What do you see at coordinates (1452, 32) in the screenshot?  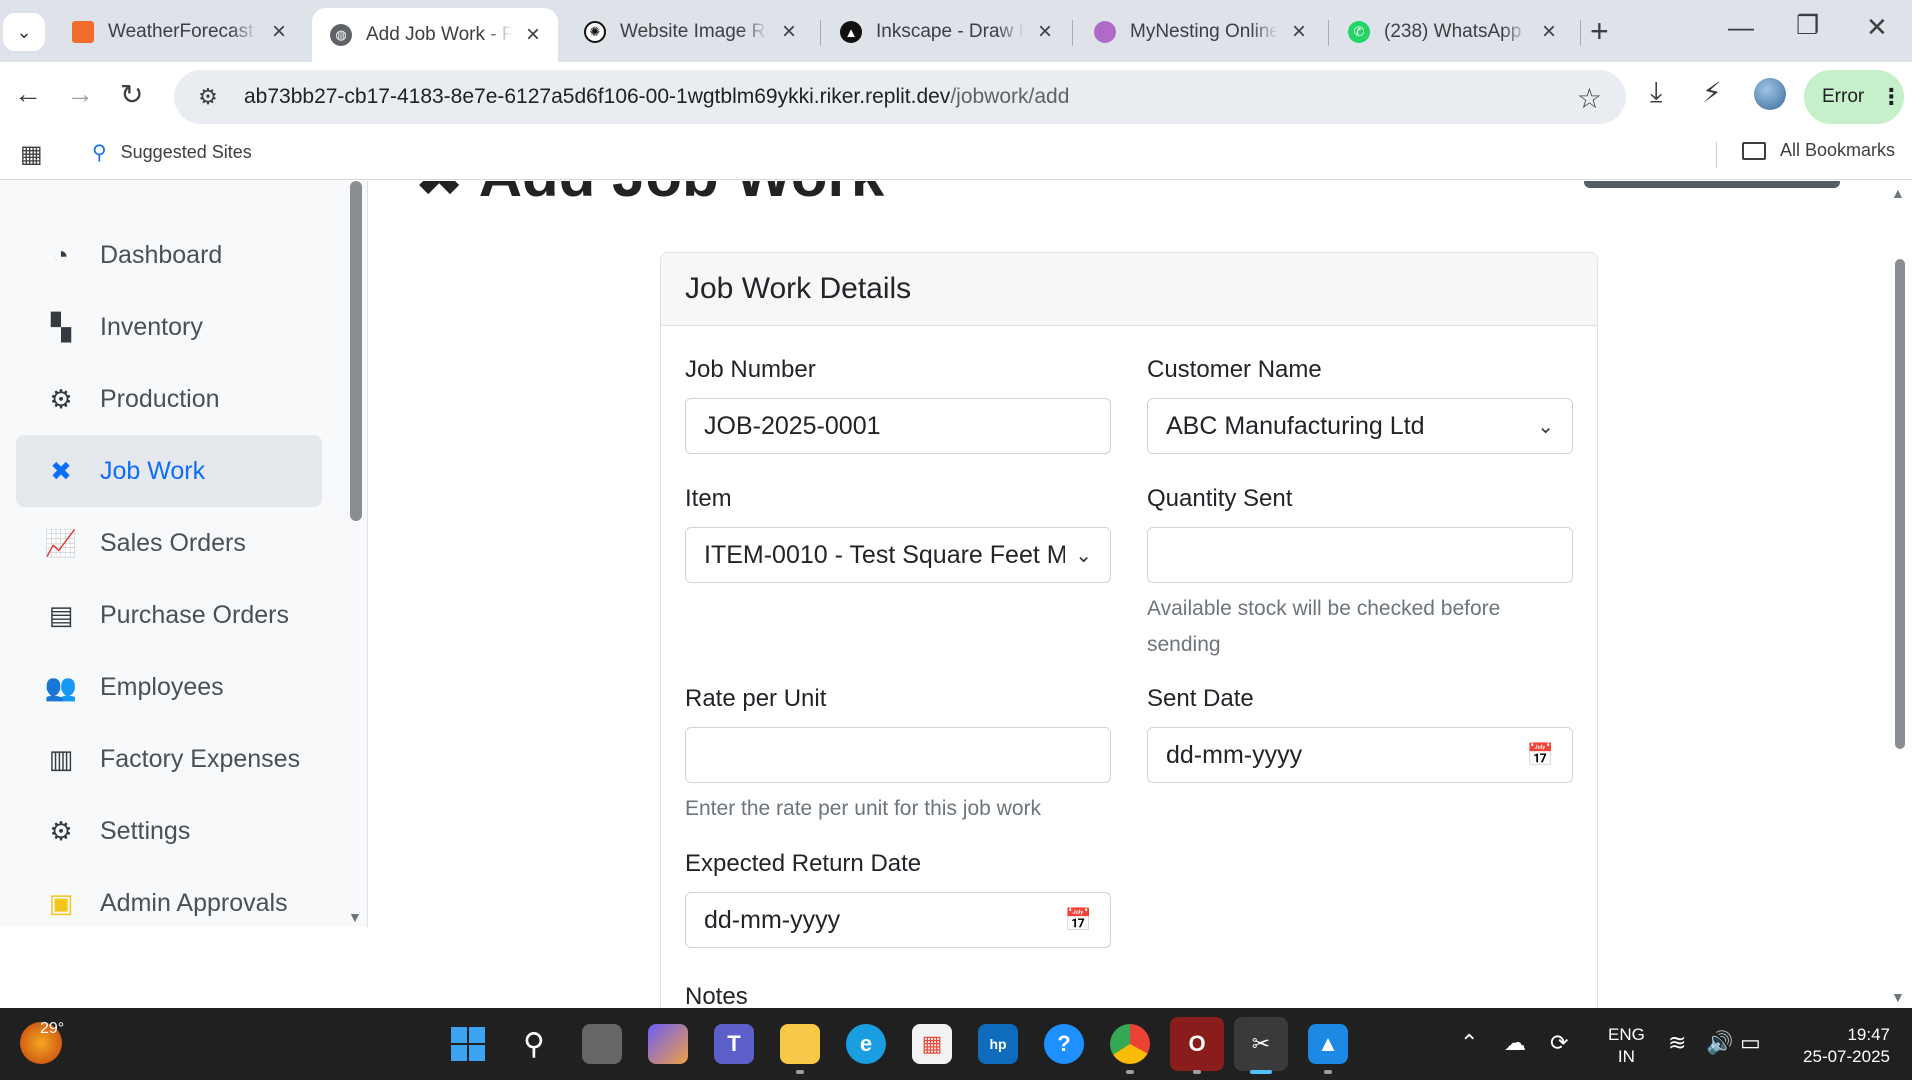 I see `tab-whatsapp: ✆ (238) WhatsApp ×` at bounding box center [1452, 32].